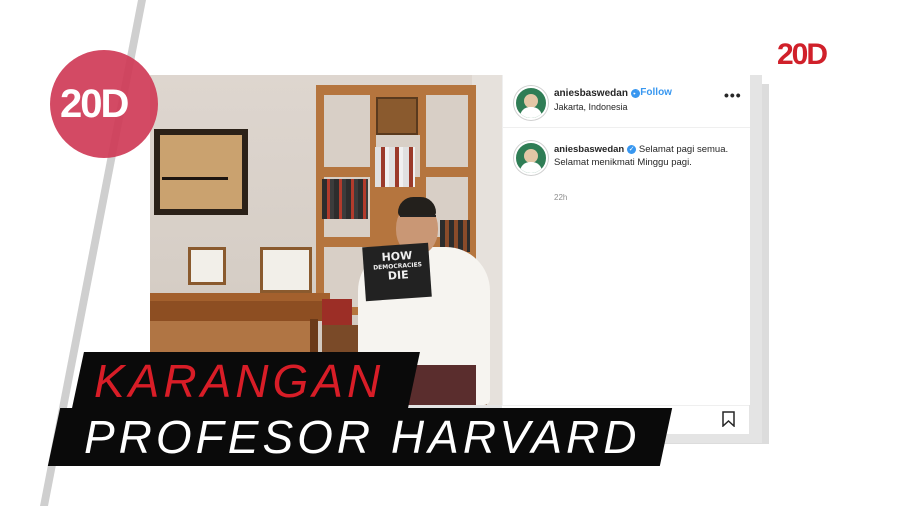 The image size is (900, 506). Describe the element at coordinates (728, 419) in the screenshot. I see `bookmark-icon` at that location.